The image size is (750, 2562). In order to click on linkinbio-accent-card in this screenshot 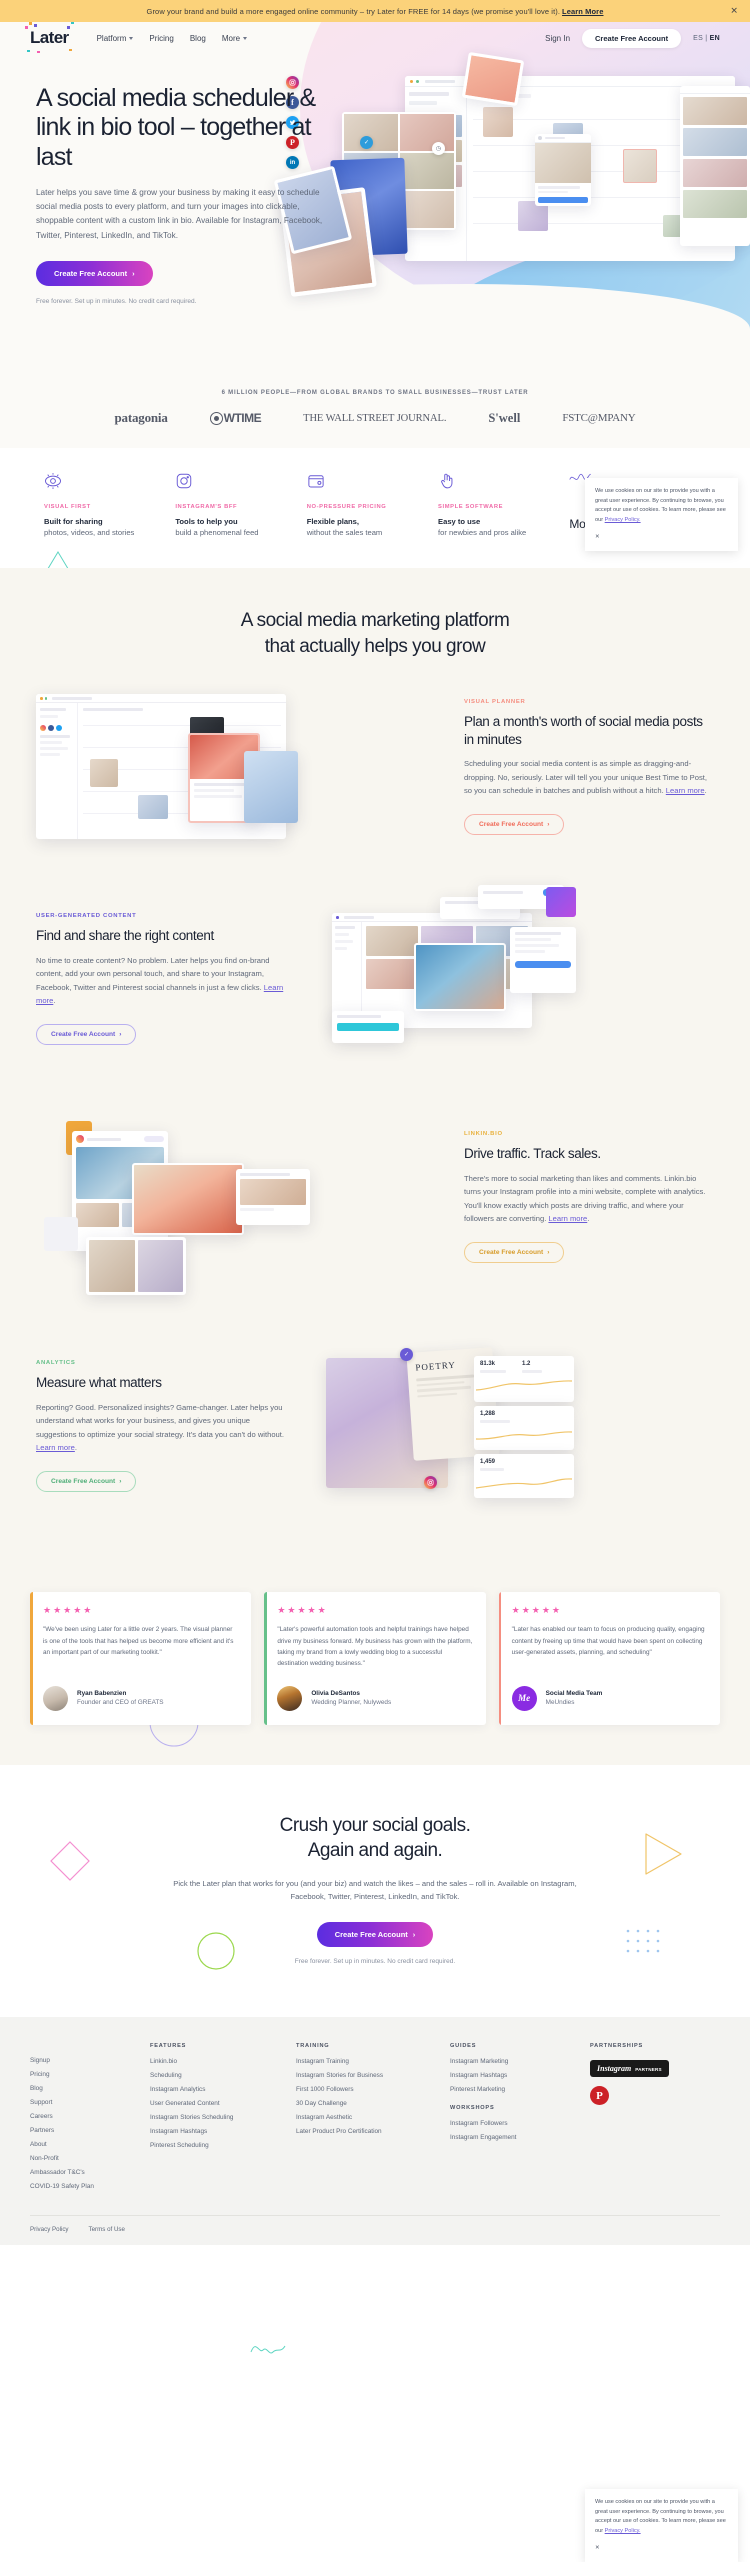, I will do `click(61, 1234)`.